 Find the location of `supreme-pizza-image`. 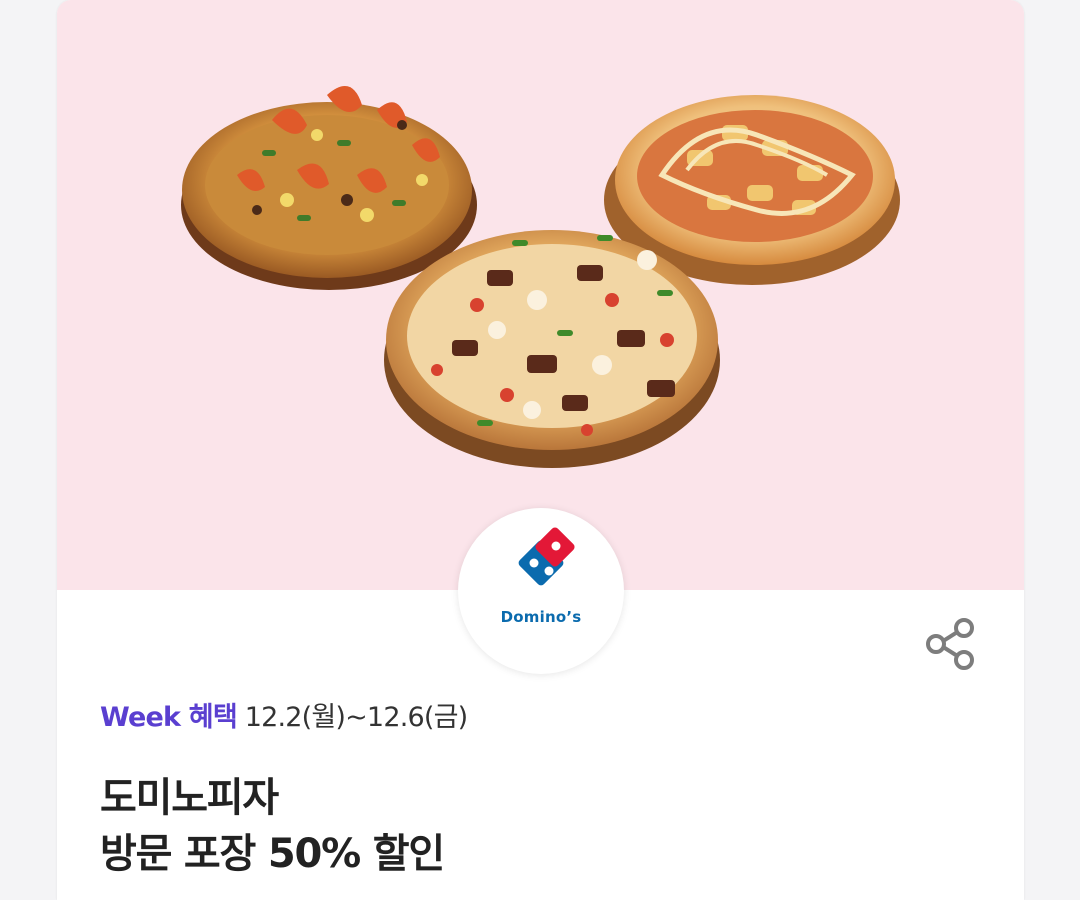

supreme-pizza-image is located at coordinates (552, 349).